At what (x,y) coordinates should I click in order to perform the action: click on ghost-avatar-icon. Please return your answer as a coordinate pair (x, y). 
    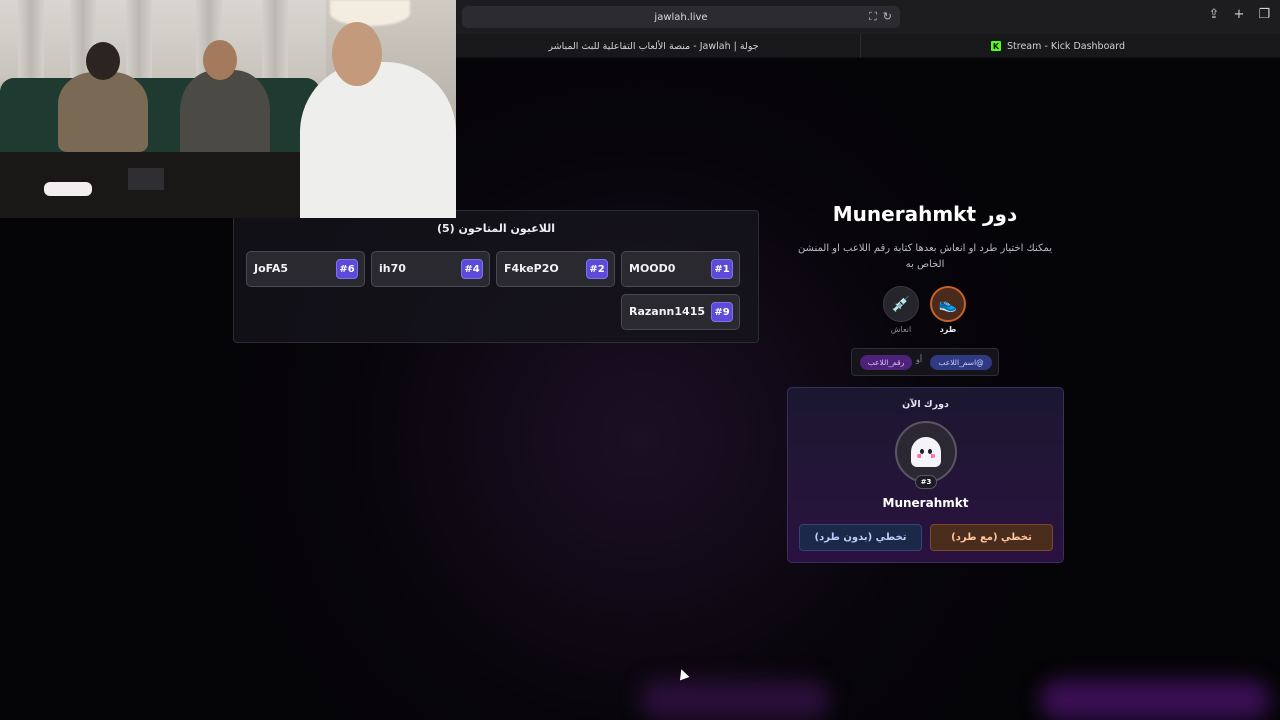
    Looking at the image, I should click on (926, 452).